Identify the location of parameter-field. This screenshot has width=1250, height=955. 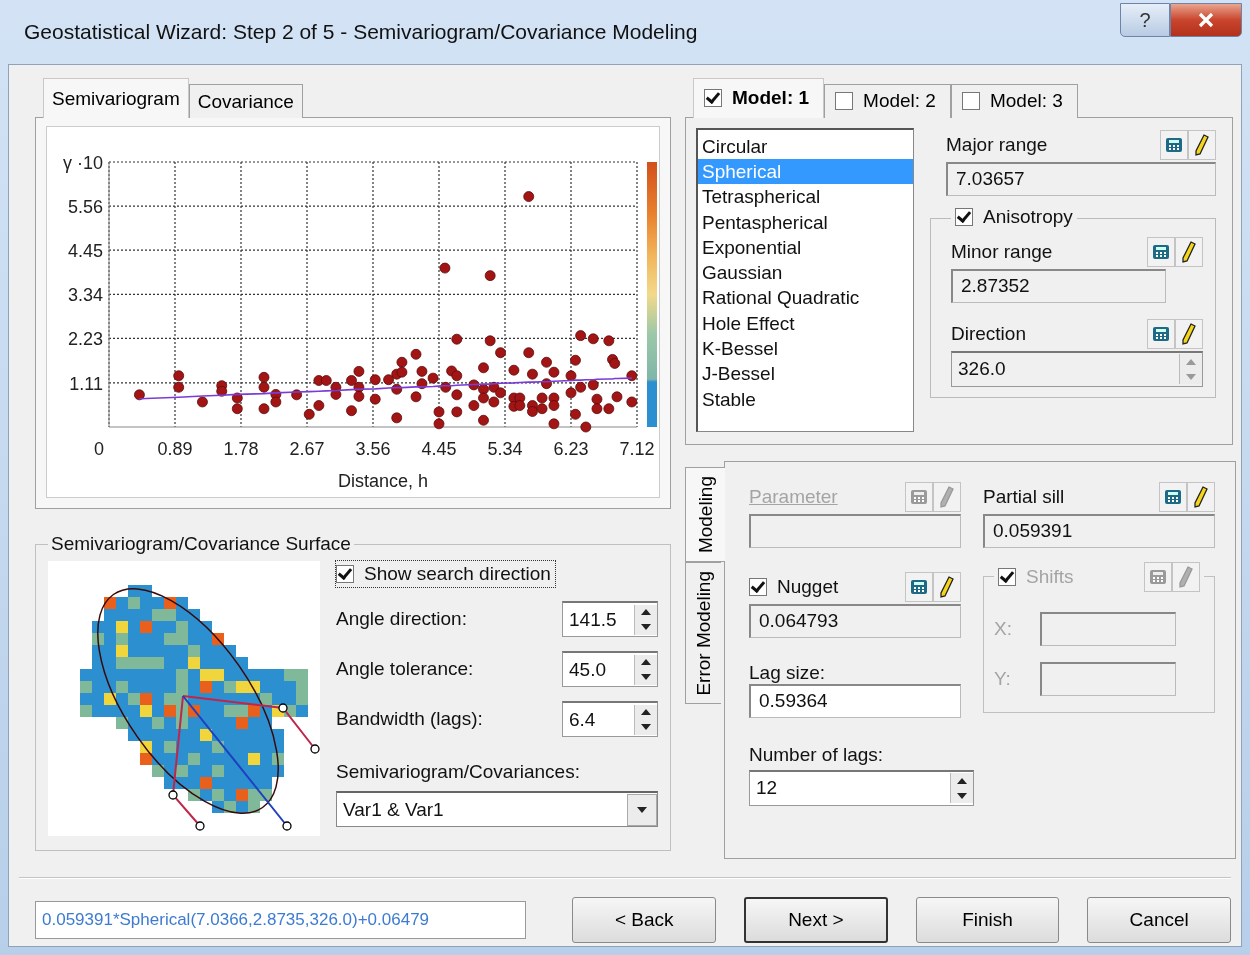
(855, 530).